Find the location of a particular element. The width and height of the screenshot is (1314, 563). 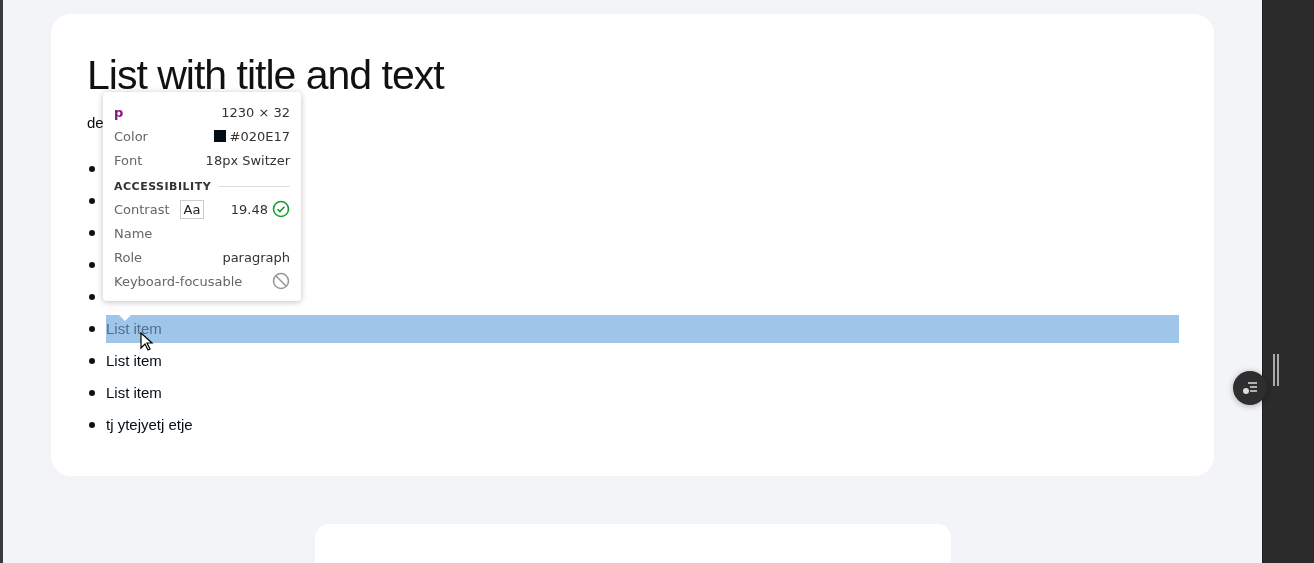

card-title: List with title and text is located at coordinates (266, 75).